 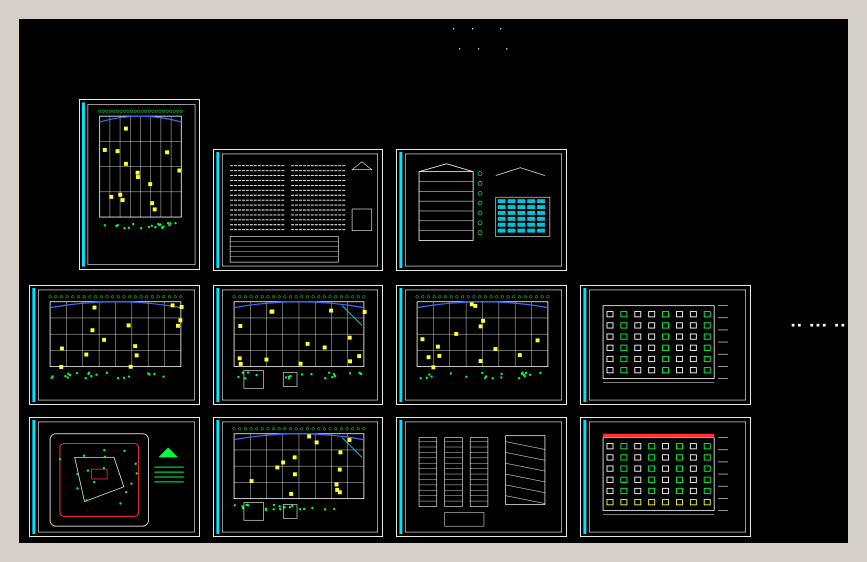 I want to click on header-mark: · · ·, so click(x=479, y=30).